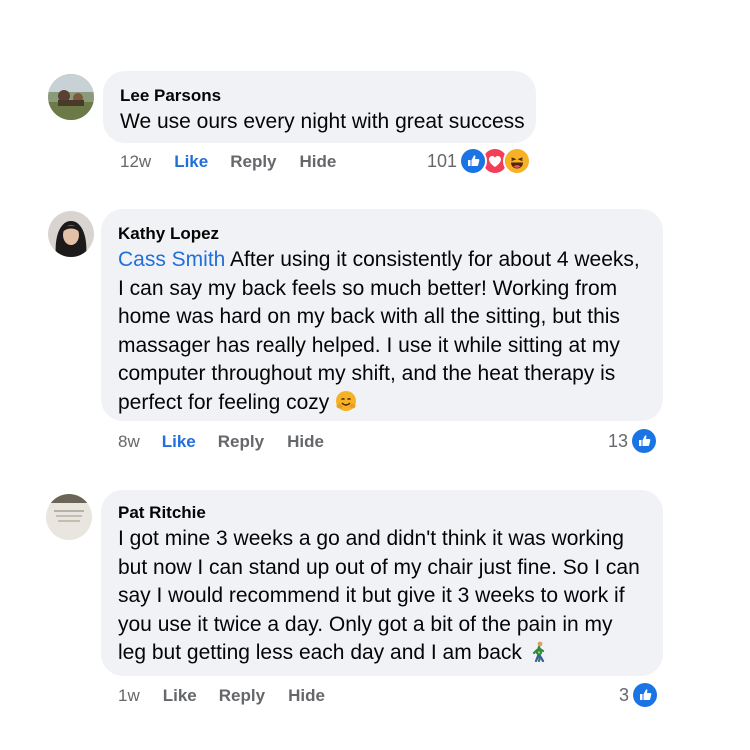  What do you see at coordinates (517, 161) in the screenshot?
I see `haha-icon` at bounding box center [517, 161].